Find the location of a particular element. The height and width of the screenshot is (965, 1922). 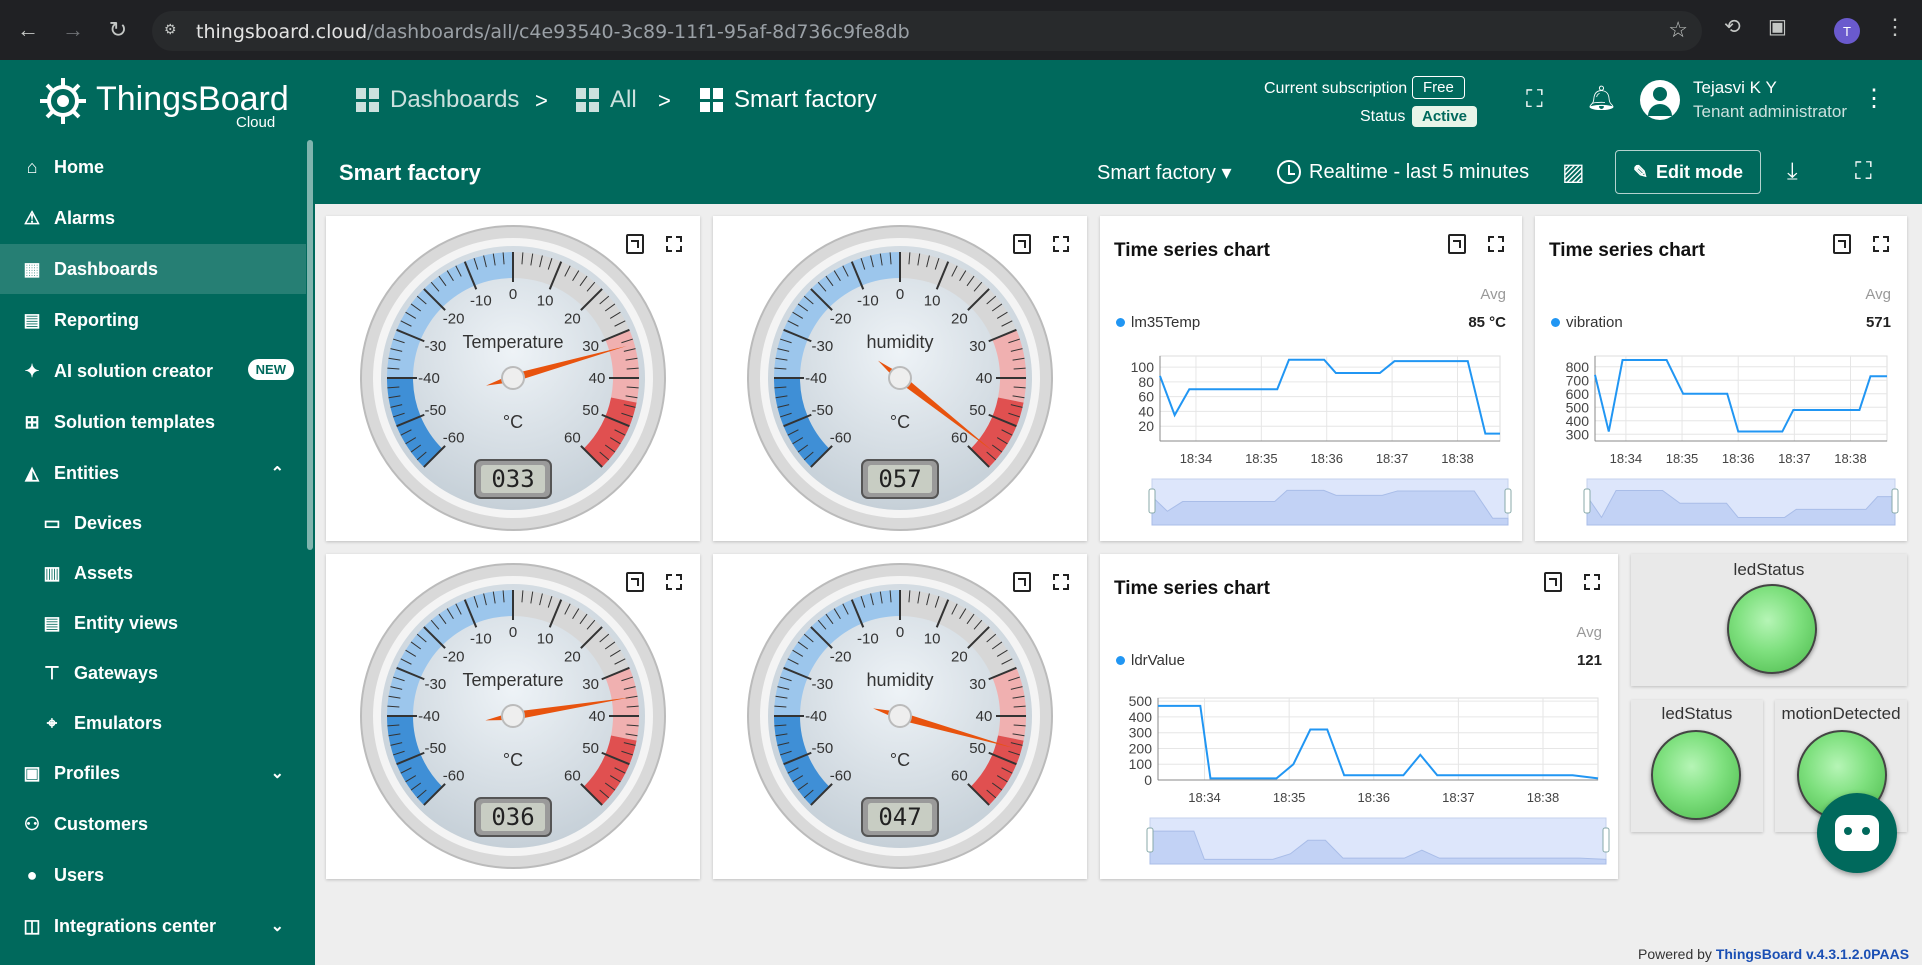

sidebar-scrollbar is located at coordinates (310, 345).